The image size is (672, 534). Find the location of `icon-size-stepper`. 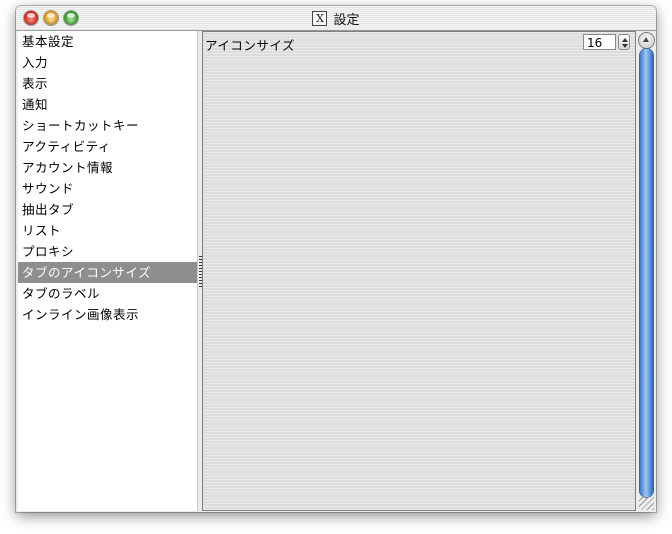

icon-size-stepper is located at coordinates (624, 42).